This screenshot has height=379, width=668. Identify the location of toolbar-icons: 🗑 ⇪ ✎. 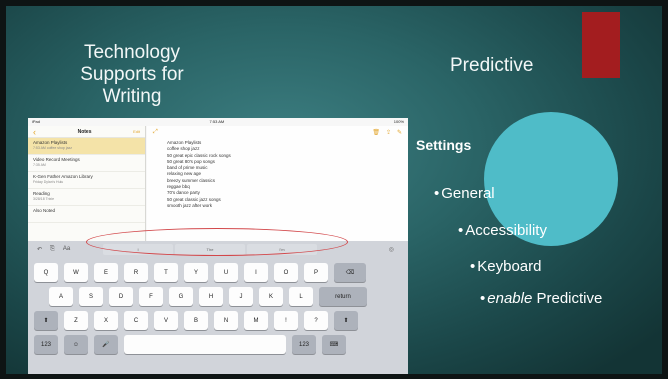
(387, 132).